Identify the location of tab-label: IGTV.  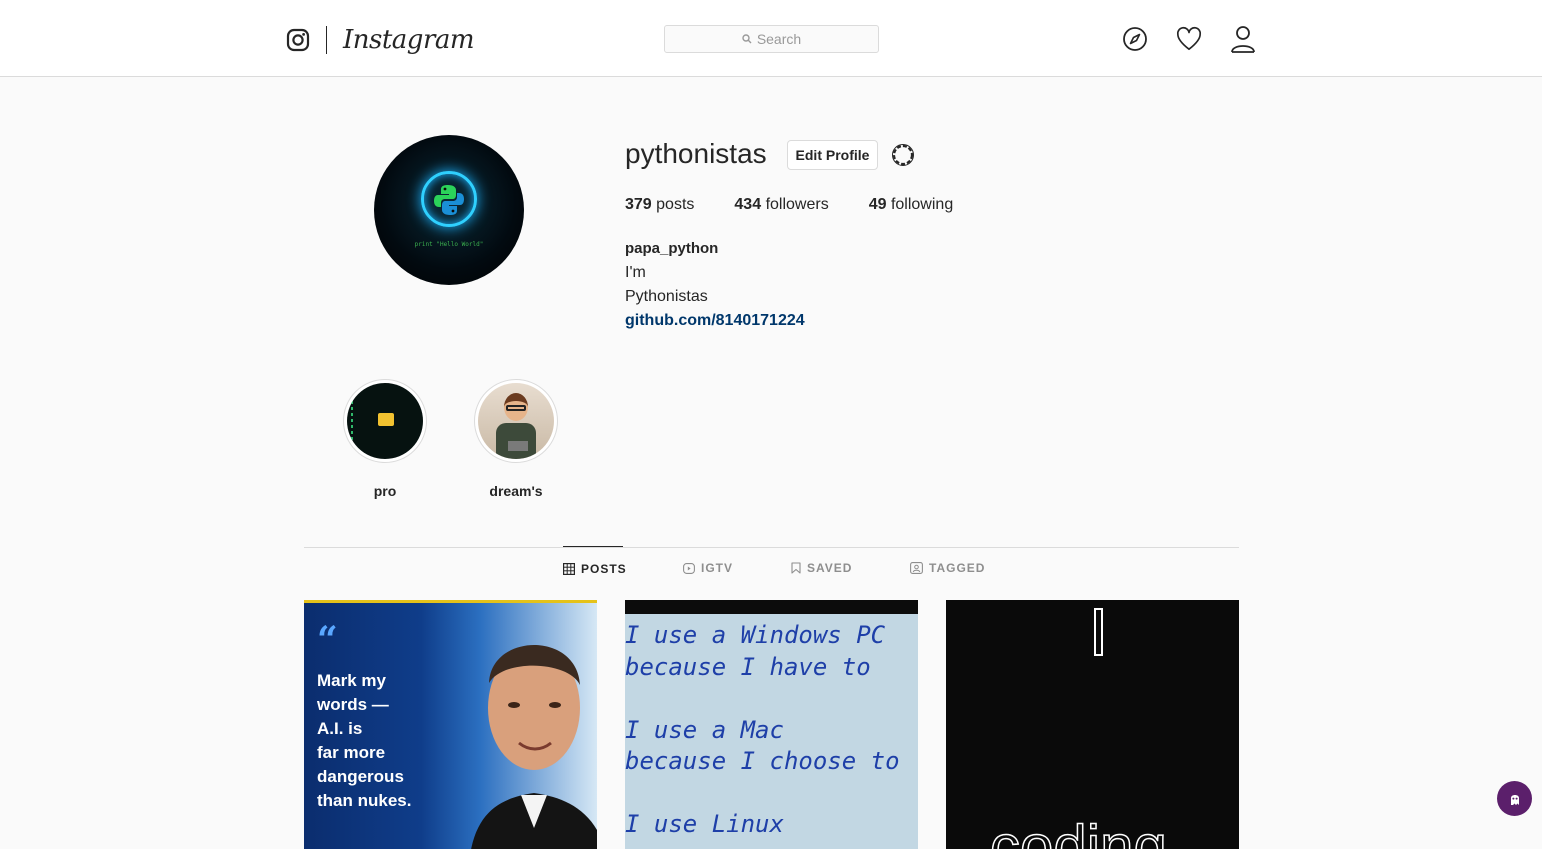
(717, 568).